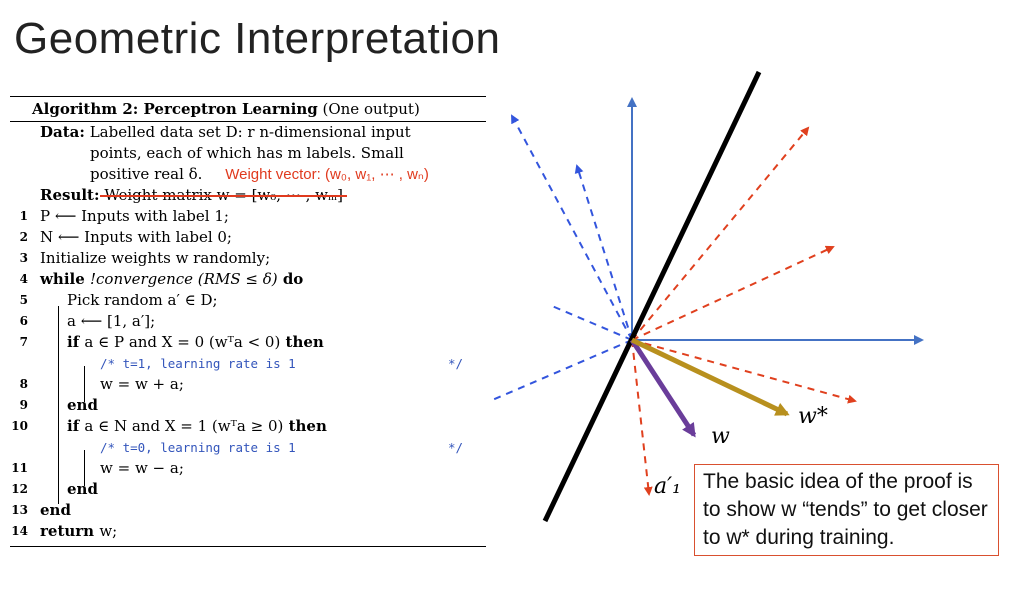 This screenshot has height=605, width=1016. What do you see at coordinates (667, 486) in the screenshot?
I see `label-a1-prime: a′₁` at bounding box center [667, 486].